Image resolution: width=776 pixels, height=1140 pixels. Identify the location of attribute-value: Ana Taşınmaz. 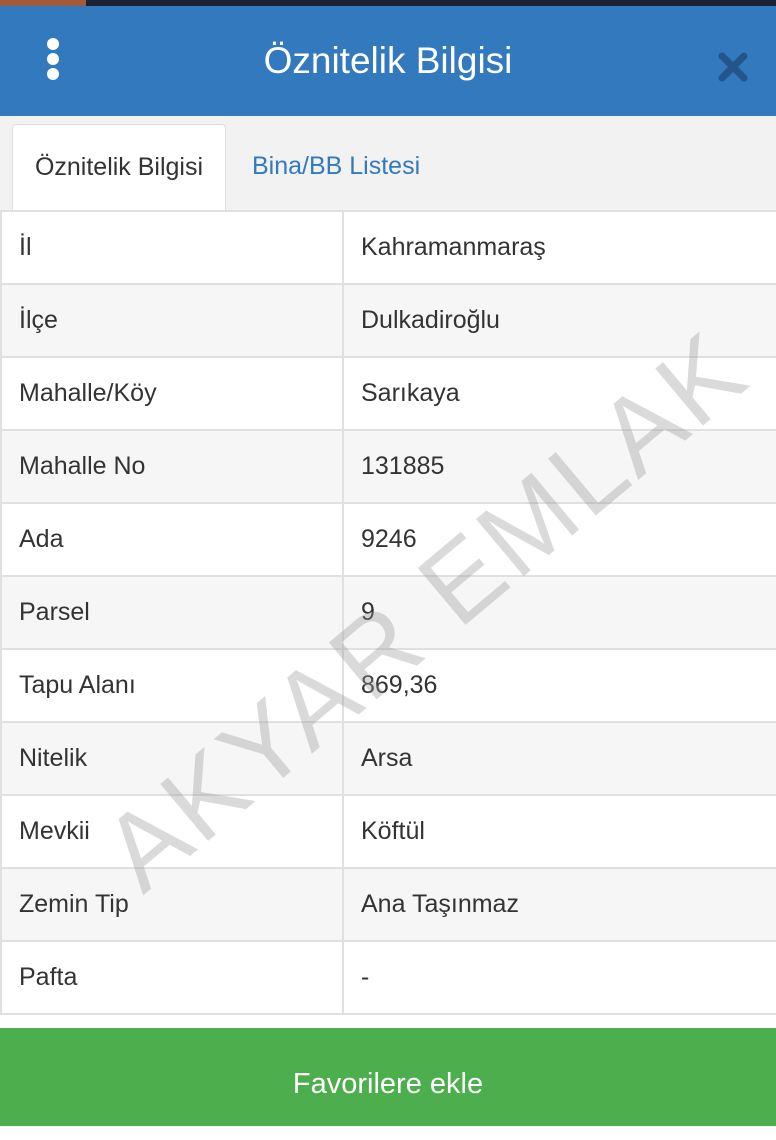
(559, 904).